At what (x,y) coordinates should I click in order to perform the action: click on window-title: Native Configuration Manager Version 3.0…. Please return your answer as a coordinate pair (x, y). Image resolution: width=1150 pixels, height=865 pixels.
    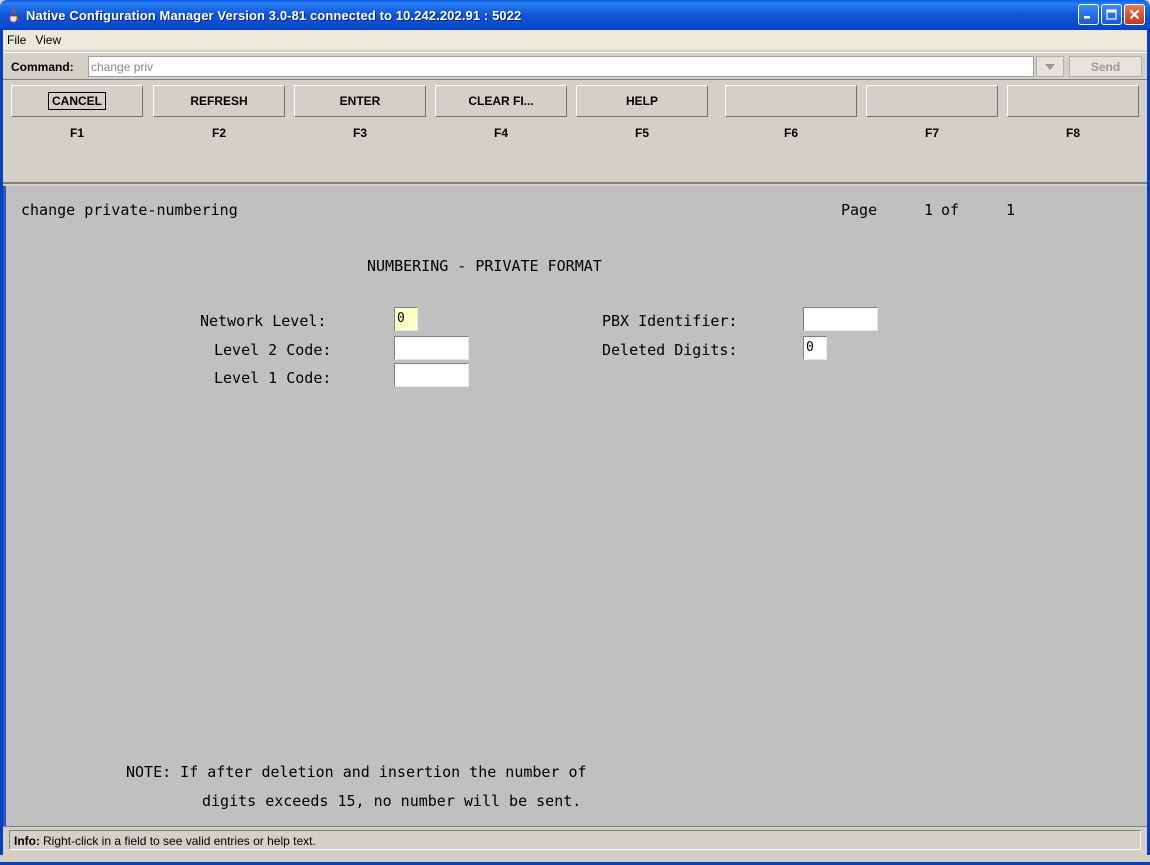
    Looking at the image, I should click on (274, 15).